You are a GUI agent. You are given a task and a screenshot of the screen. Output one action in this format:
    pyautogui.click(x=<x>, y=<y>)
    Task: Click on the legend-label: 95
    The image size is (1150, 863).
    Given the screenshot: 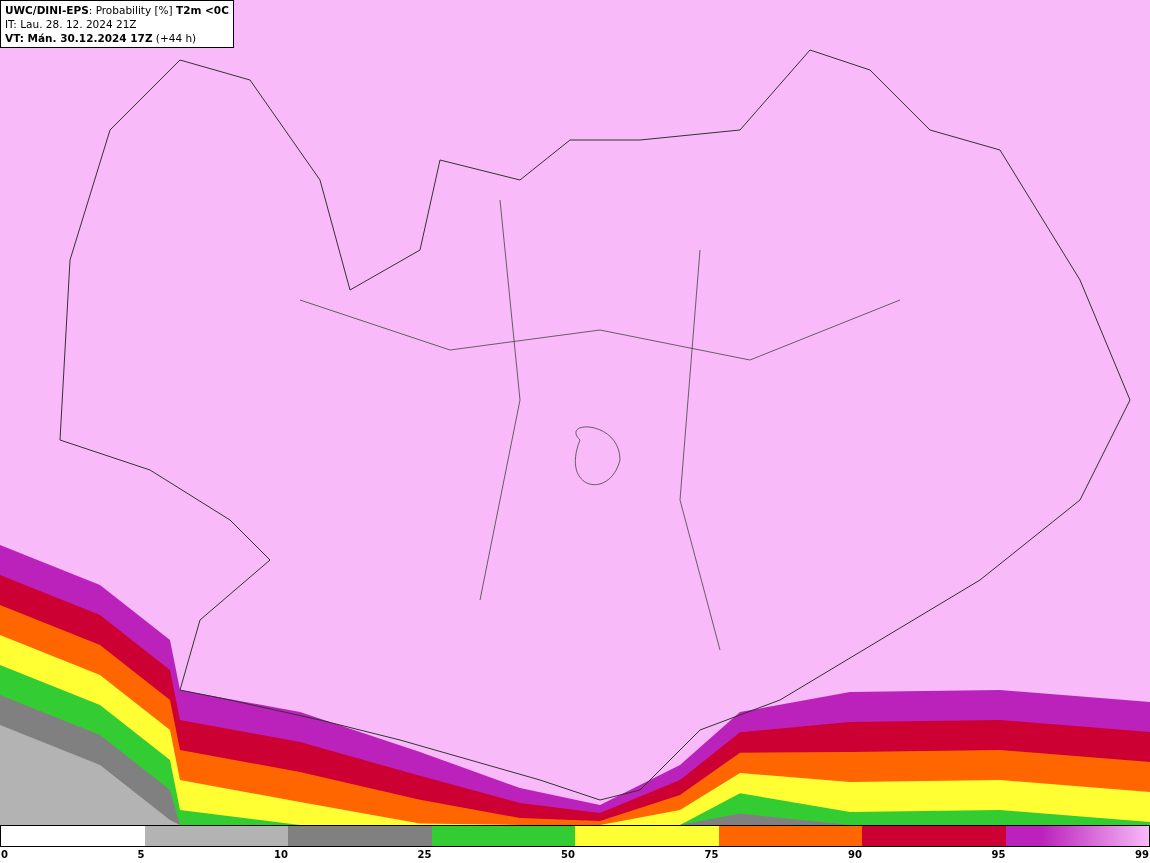 What is the action you would take?
    pyautogui.click(x=998, y=855)
    